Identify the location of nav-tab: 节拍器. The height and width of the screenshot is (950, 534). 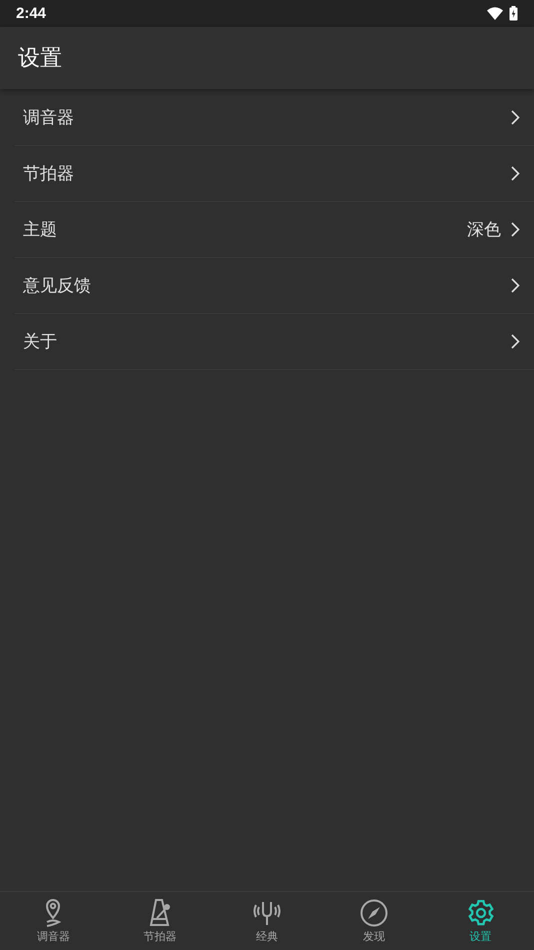
(160, 921).